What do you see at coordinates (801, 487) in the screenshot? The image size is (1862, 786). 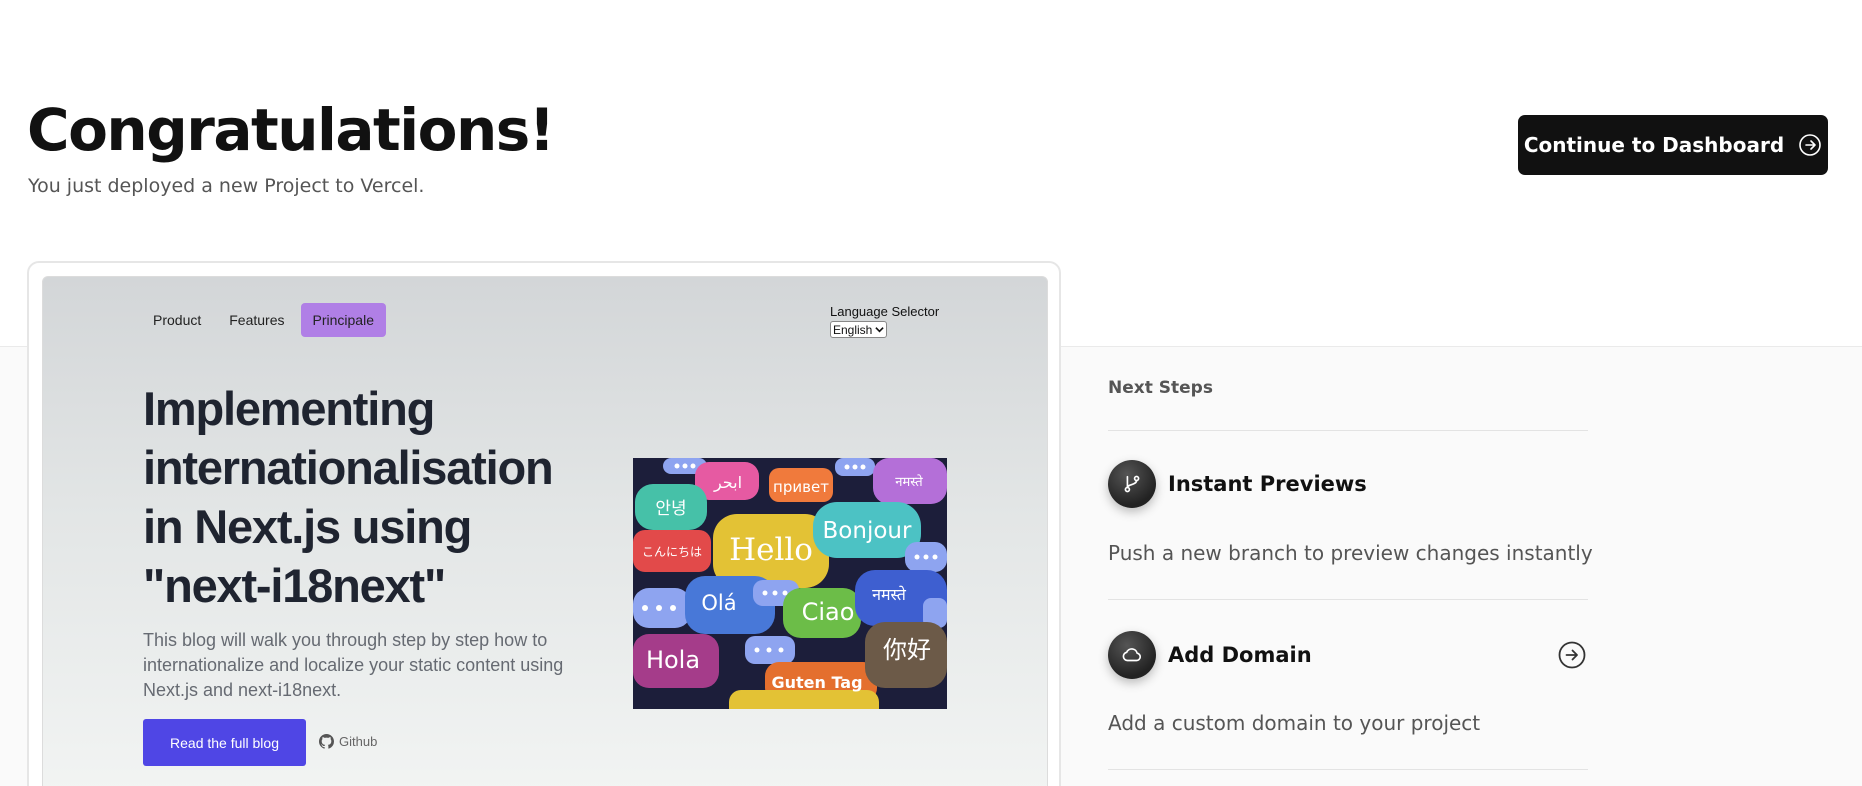 I see `bubble-word-privet: привет` at bounding box center [801, 487].